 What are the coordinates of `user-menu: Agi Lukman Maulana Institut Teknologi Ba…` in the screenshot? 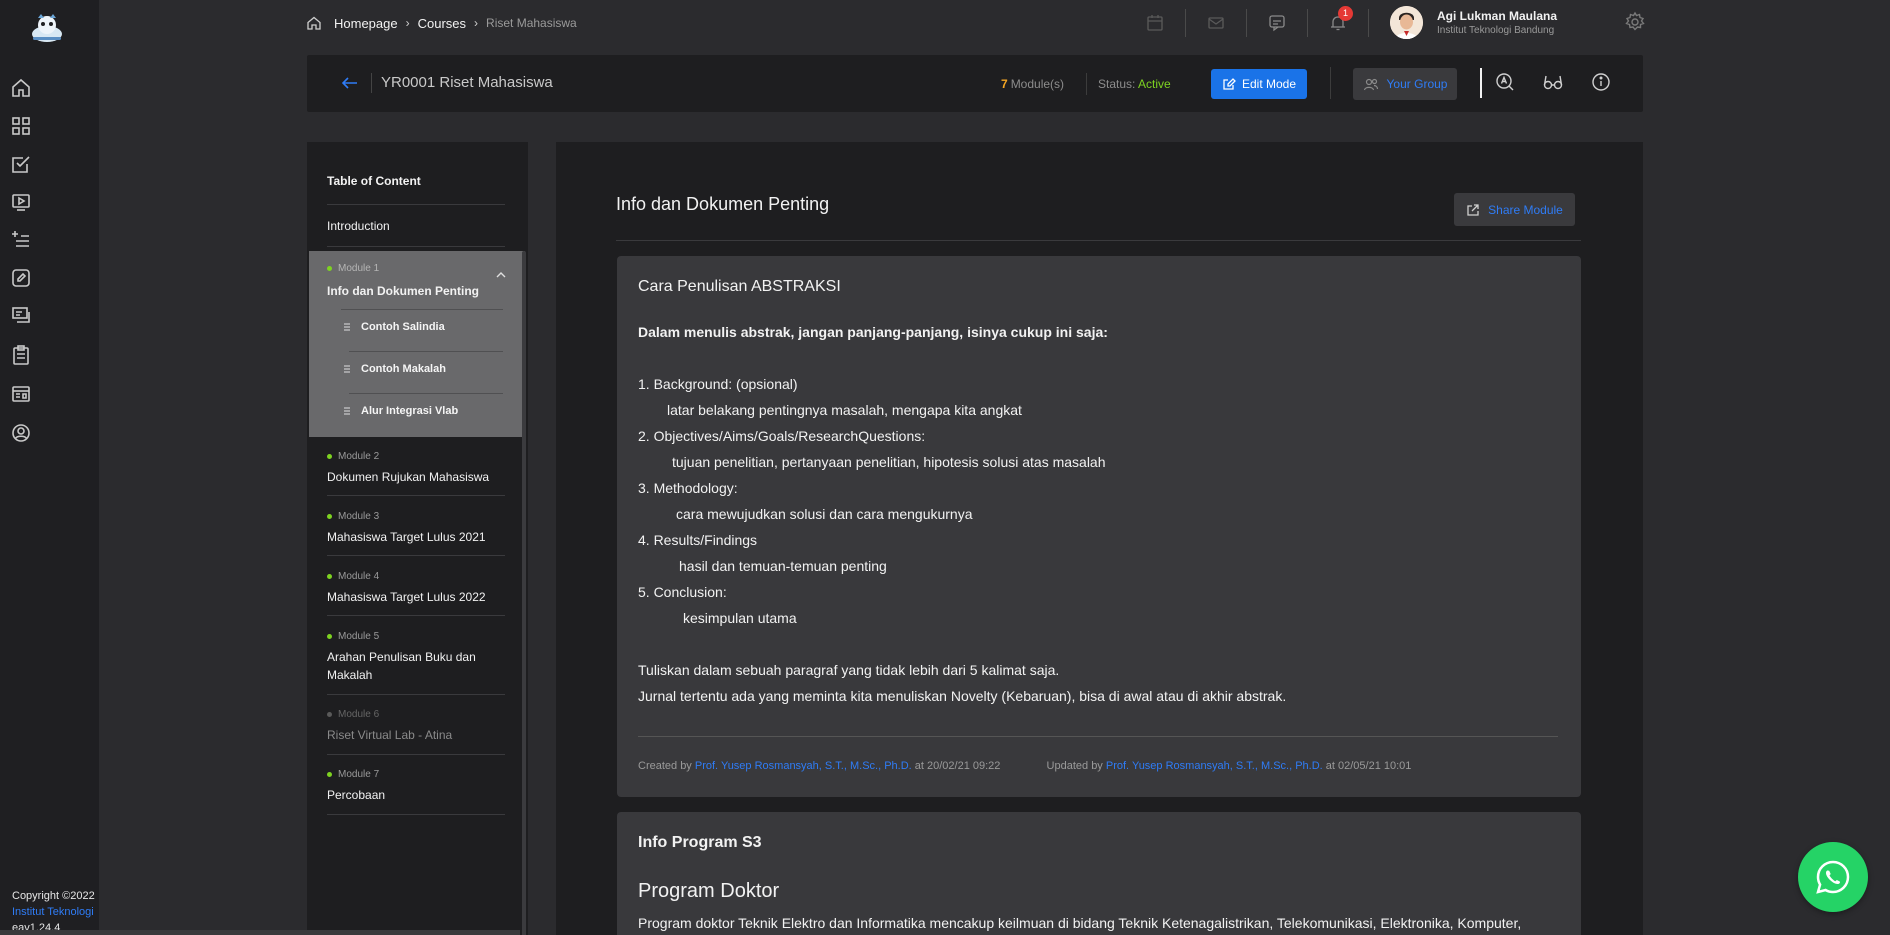 It's located at (1473, 22).